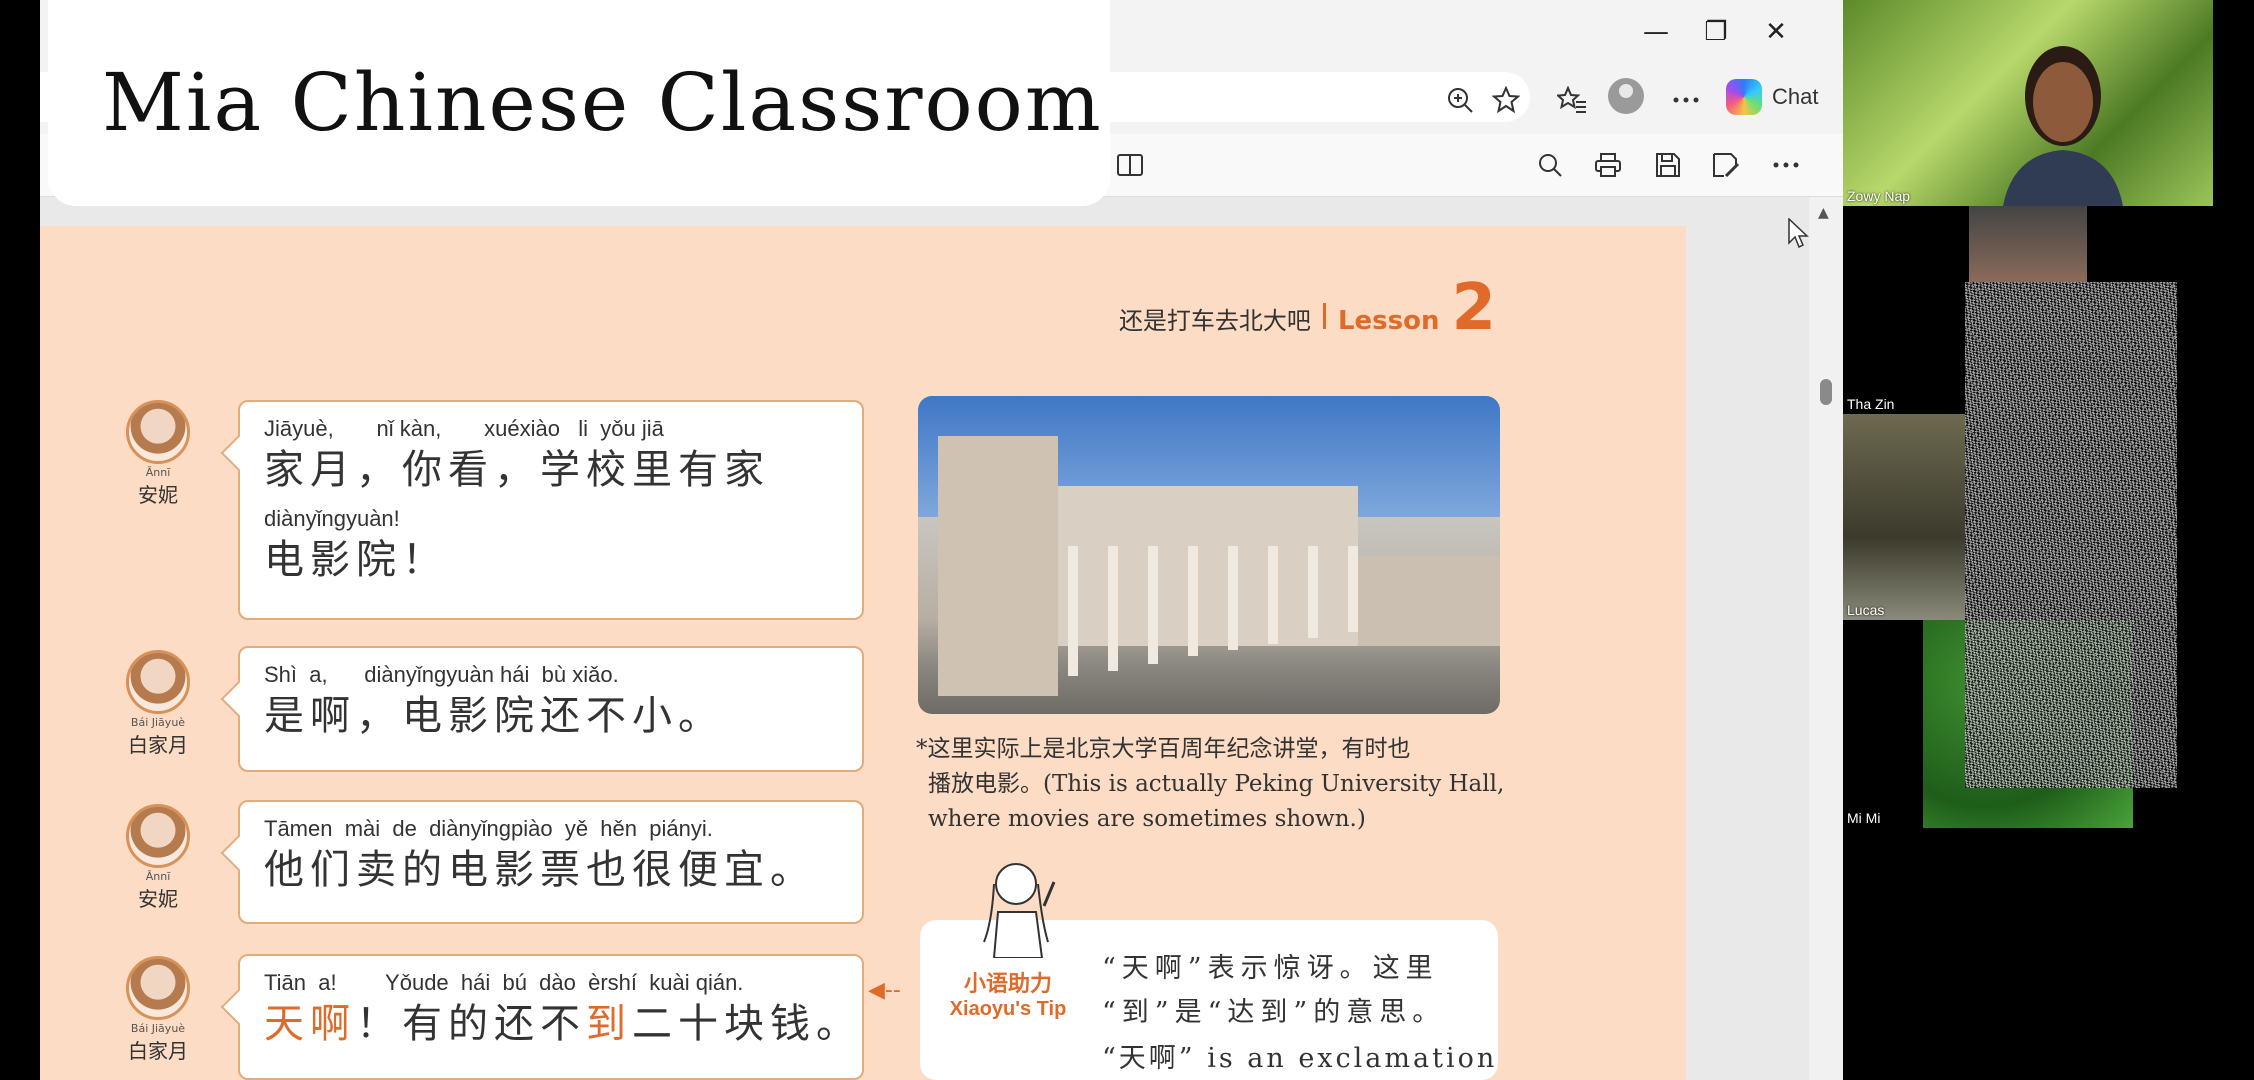 This screenshot has width=2254, height=1080. Describe the element at coordinates (609, 1024) in the screenshot. I see `highlight-word: 到` at that location.